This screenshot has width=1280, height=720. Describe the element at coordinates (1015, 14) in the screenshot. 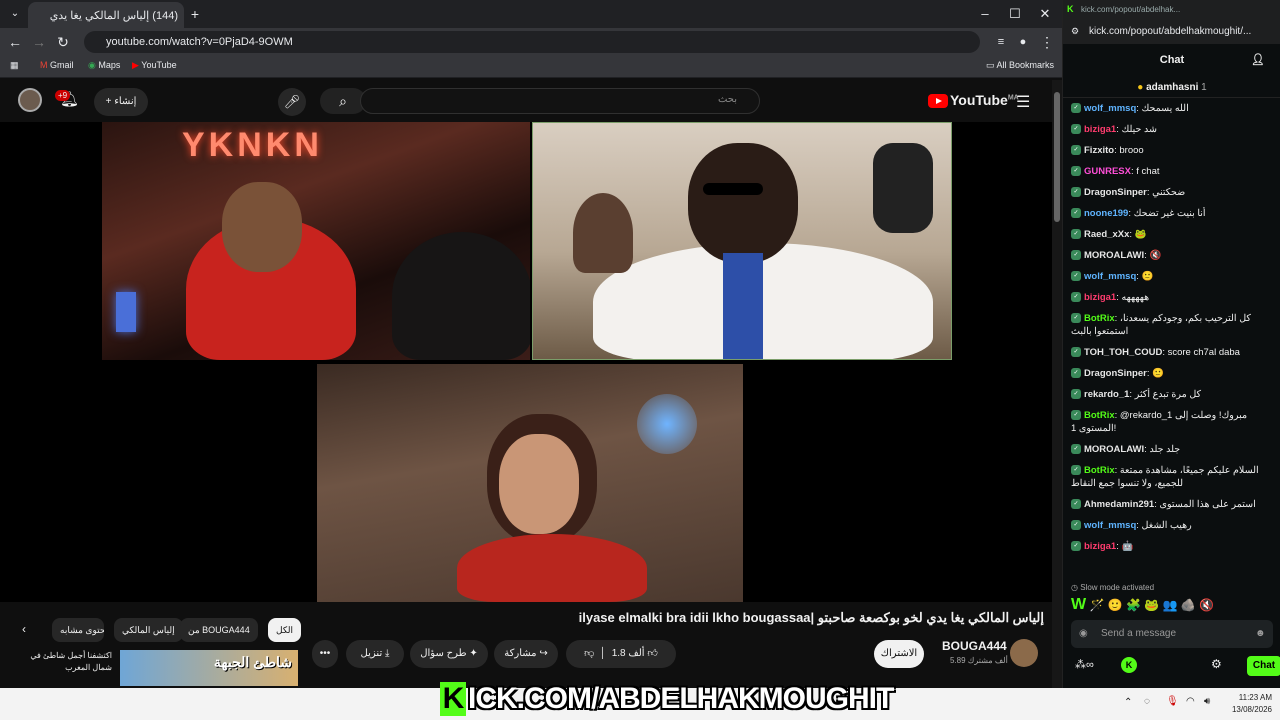

I see `maximize-icon: ☐` at that location.